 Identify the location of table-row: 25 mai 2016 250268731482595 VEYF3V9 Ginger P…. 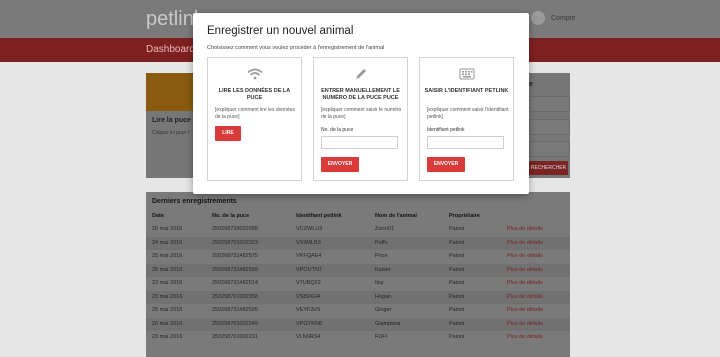
(358, 310).